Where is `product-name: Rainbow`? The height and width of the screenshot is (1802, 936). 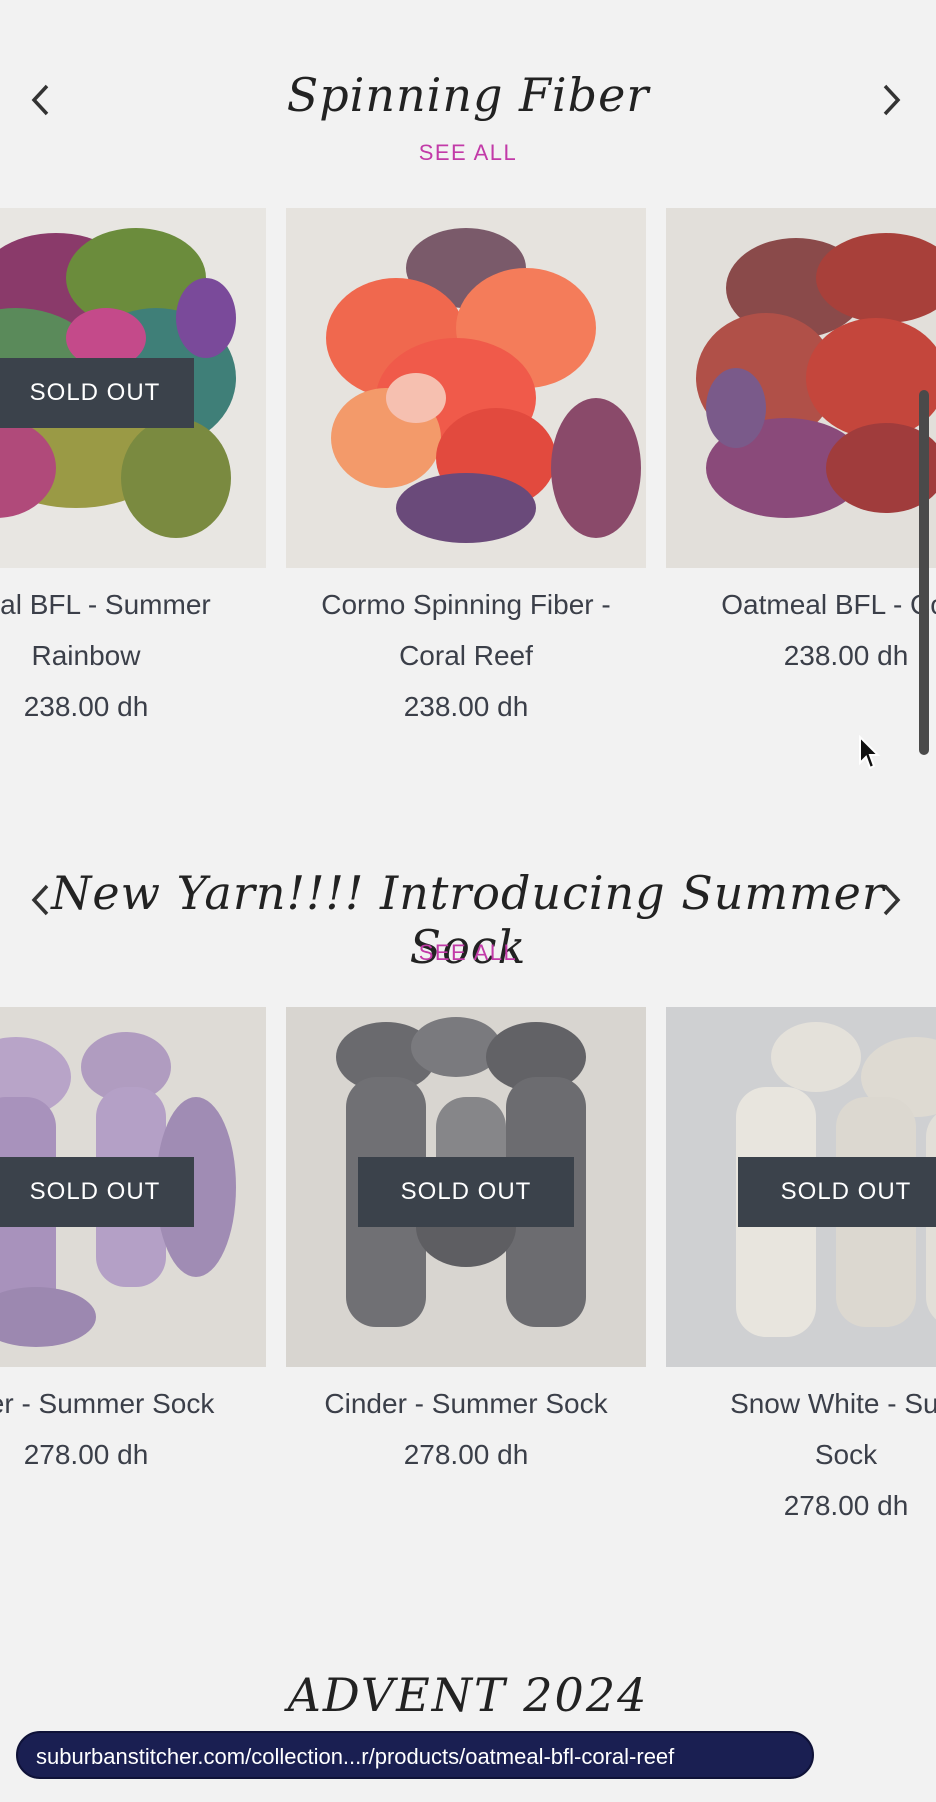
product-name: Rainbow is located at coordinates (133, 655).